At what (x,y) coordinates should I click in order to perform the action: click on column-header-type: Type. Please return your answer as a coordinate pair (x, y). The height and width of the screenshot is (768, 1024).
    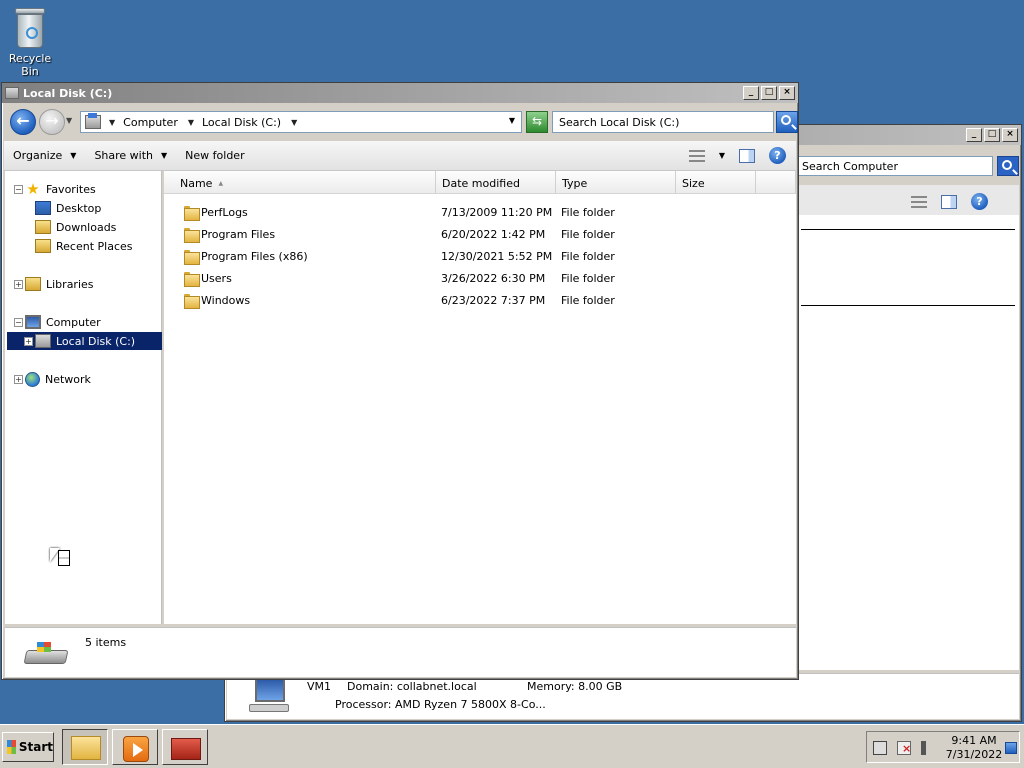
    Looking at the image, I should click on (616, 182).